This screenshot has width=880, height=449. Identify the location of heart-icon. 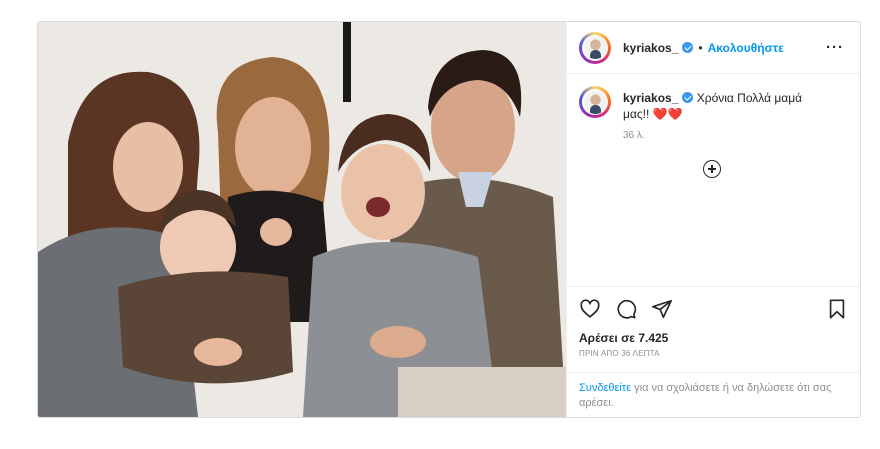
(590, 309).